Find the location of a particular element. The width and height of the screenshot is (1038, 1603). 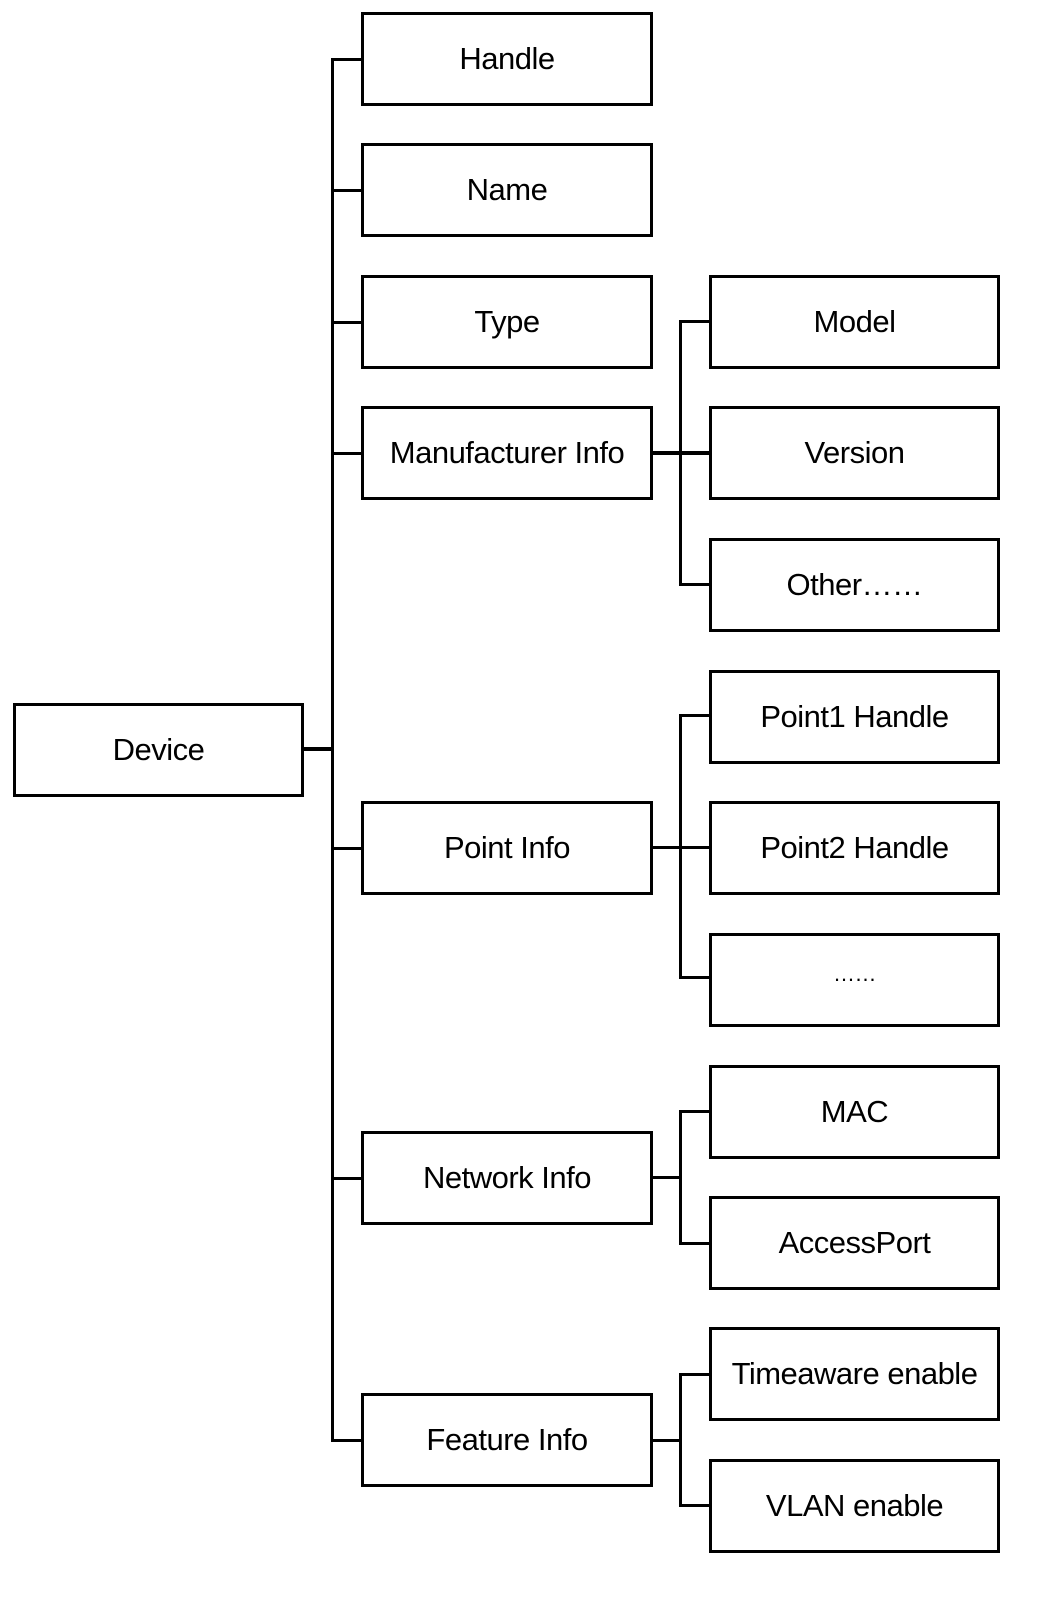

node-point2-handle: Point2 Handle is located at coordinates (854, 848).